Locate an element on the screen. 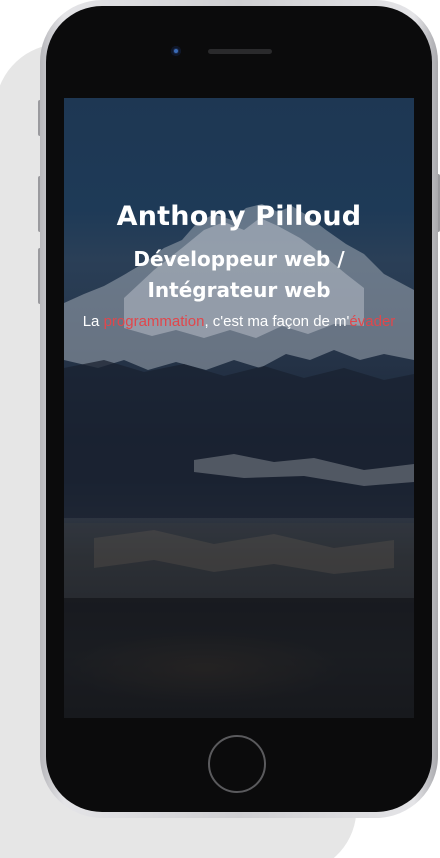 The height and width of the screenshot is (858, 440). tagline-prefix: La is located at coordinates (93, 321).